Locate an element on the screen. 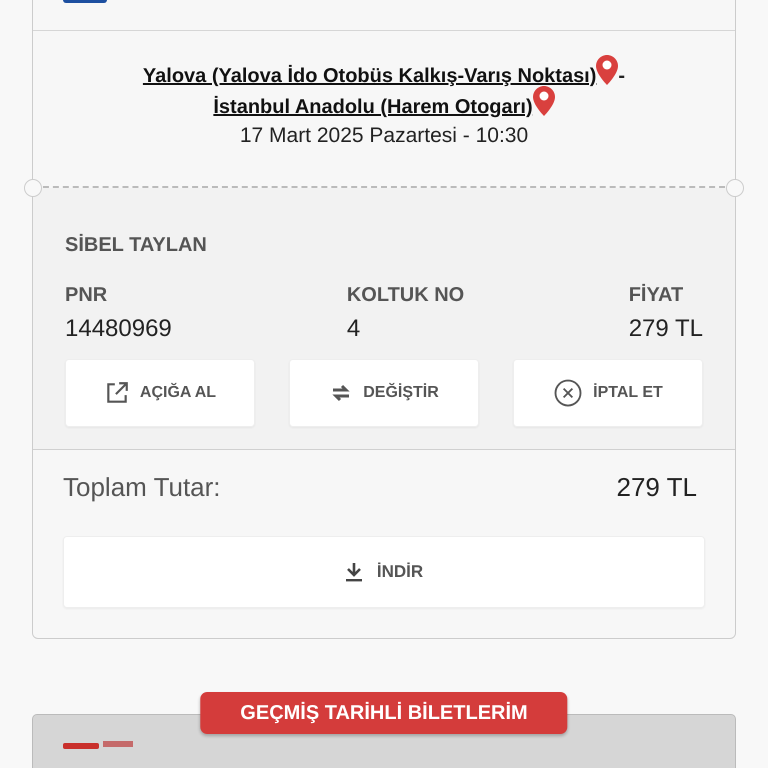  change-button: DEĞİŞTİR is located at coordinates (384, 393).